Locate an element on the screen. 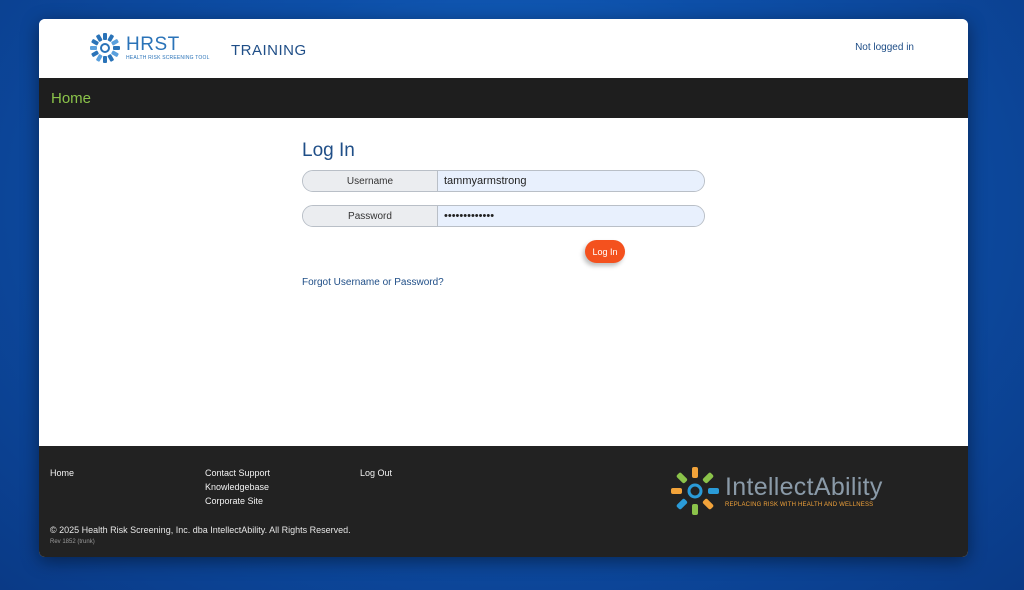  username-input is located at coordinates (571, 181).